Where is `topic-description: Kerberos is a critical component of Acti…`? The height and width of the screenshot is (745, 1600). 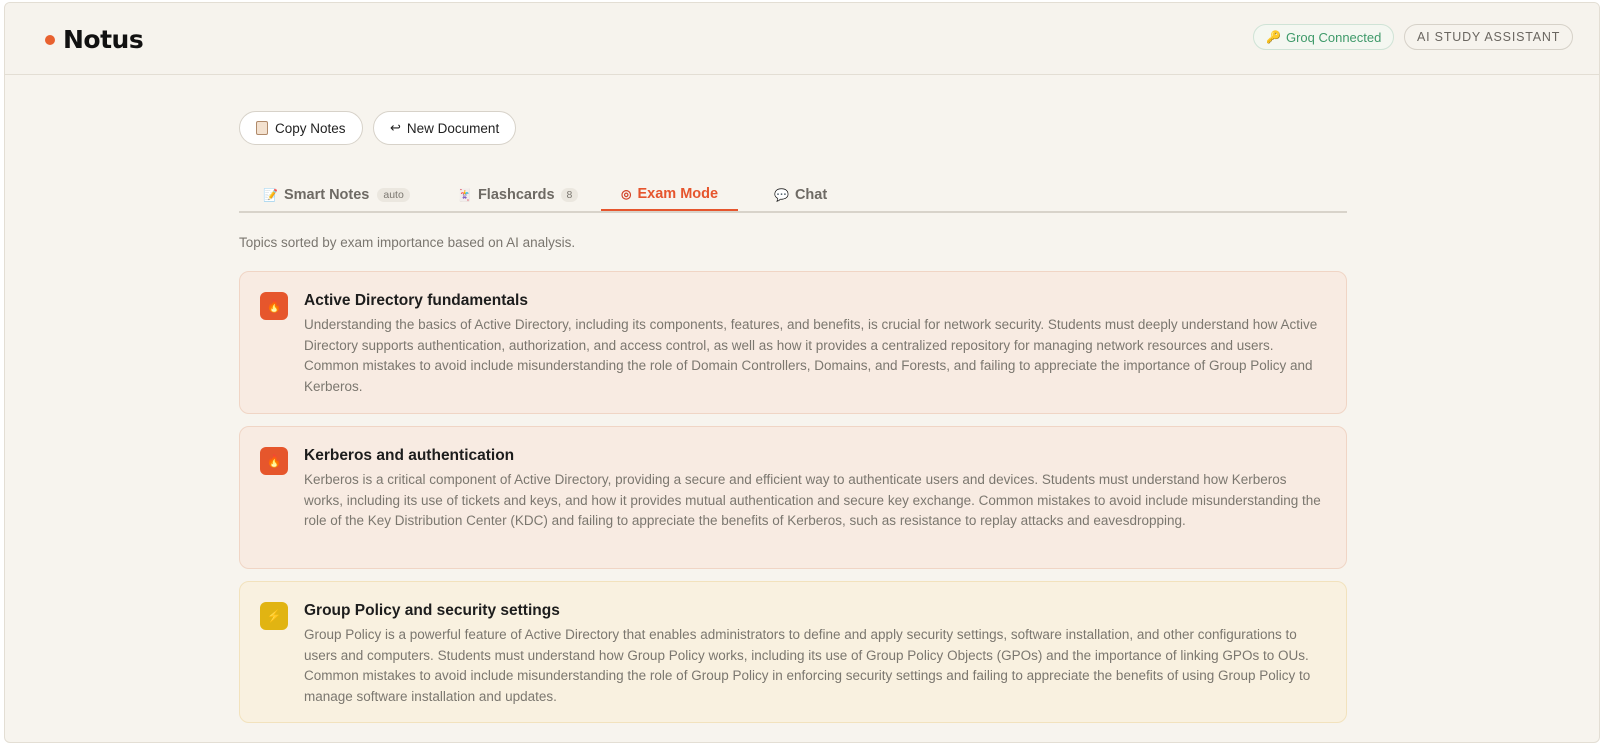 topic-description: Kerberos is a critical component of Acti… is located at coordinates (812, 500).